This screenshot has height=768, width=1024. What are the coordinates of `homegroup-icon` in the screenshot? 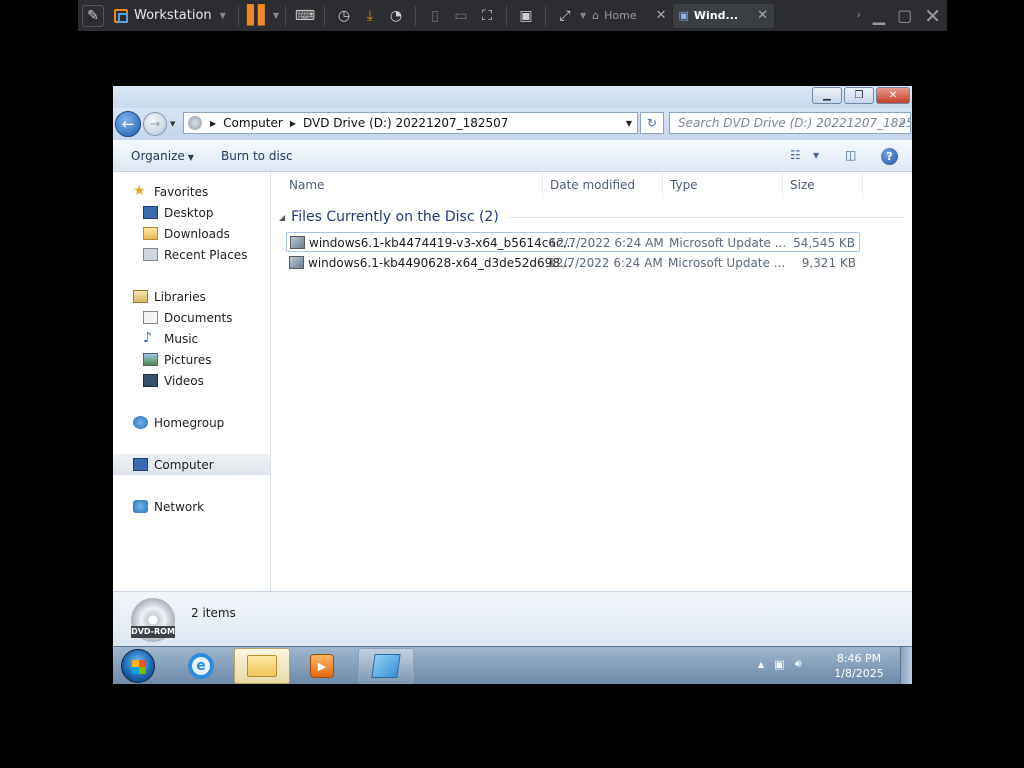 It's located at (140, 422).